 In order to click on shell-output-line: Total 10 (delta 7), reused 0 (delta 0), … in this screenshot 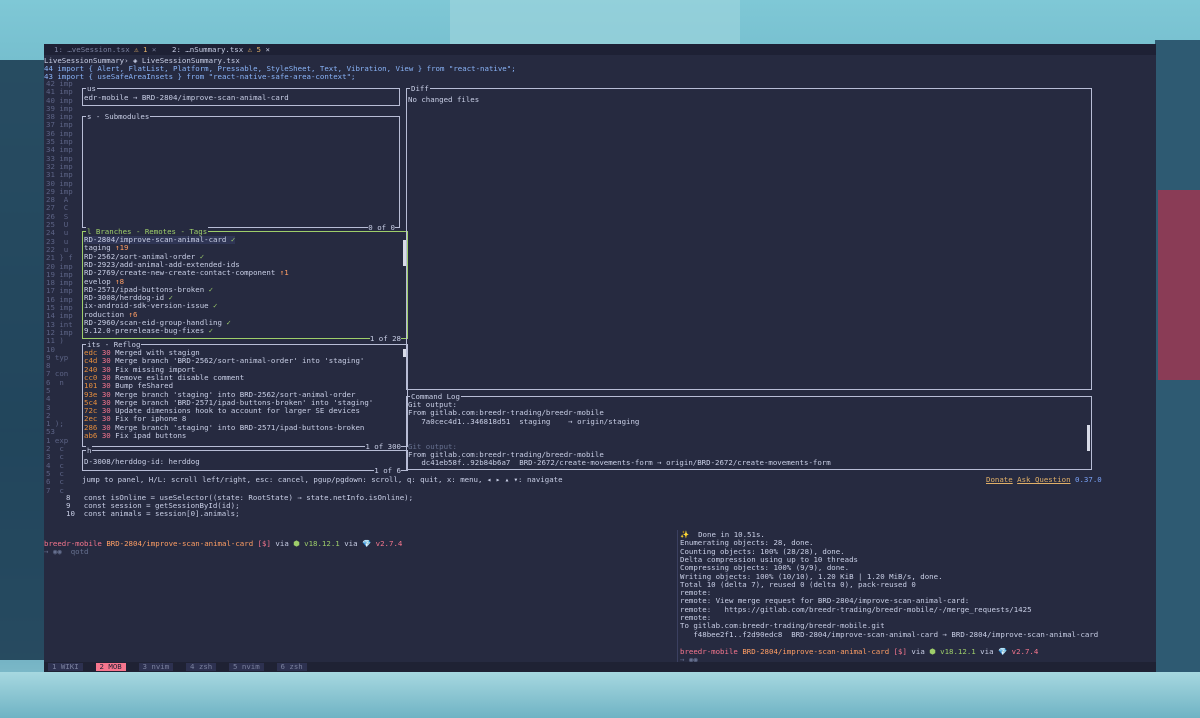, I will do `click(798, 584)`.